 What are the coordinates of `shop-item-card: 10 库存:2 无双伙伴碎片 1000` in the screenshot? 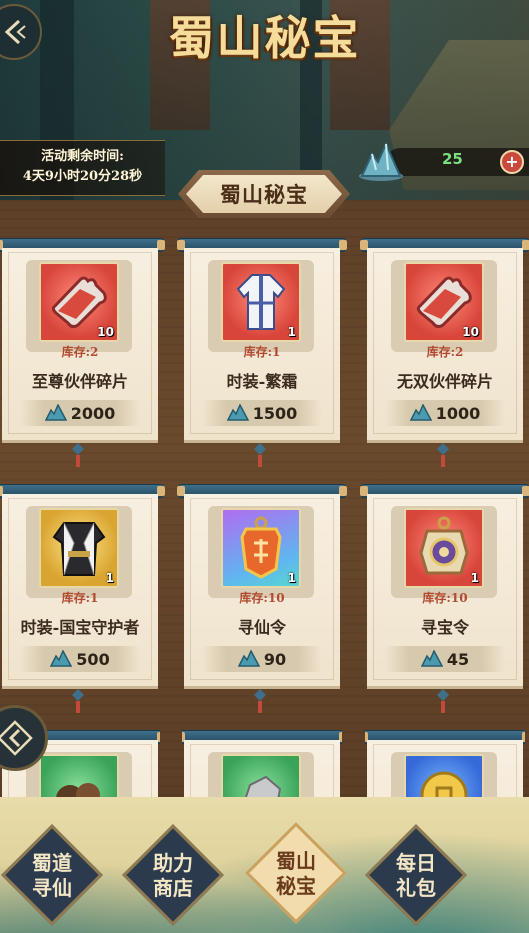 It's located at (444, 353).